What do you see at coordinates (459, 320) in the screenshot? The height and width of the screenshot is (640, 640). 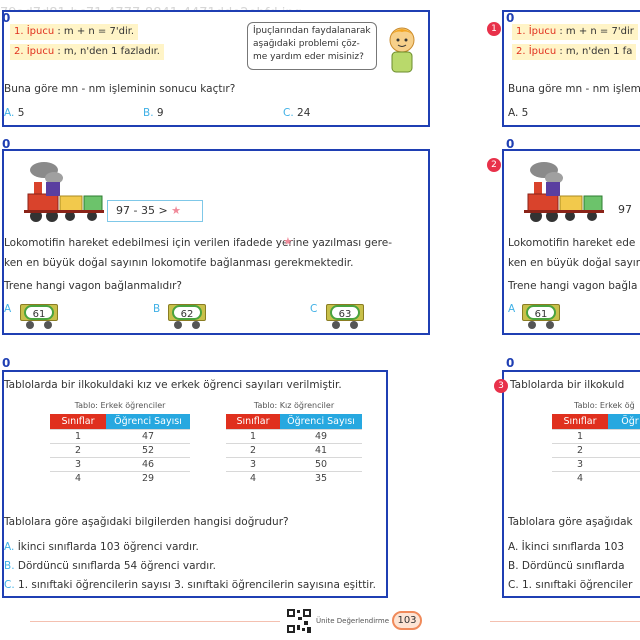 I see `page-gutter` at bounding box center [459, 320].